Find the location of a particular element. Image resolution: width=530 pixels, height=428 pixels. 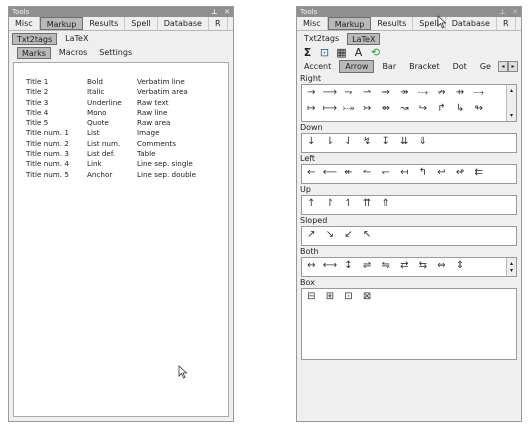

mark-item: Title 5 is located at coordinates (47, 123).